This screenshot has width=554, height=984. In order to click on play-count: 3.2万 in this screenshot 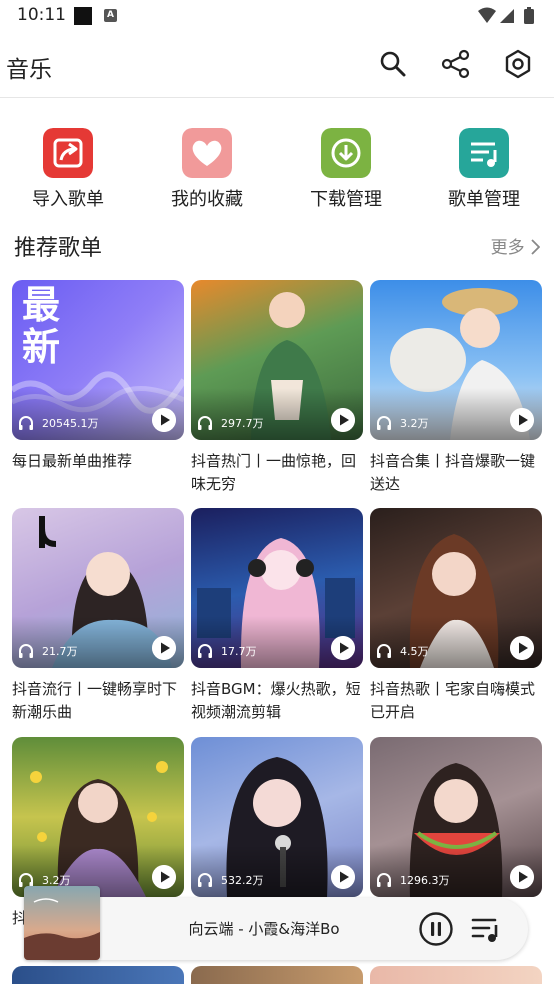, I will do `click(414, 423)`.